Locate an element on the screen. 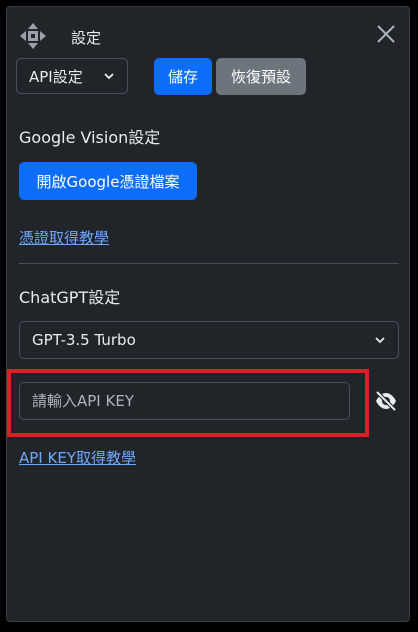 Image resolution: width=418 pixels, height=632 pixels. open-google-credentials-button: 開啟Google憑證檔案 is located at coordinates (108, 181).